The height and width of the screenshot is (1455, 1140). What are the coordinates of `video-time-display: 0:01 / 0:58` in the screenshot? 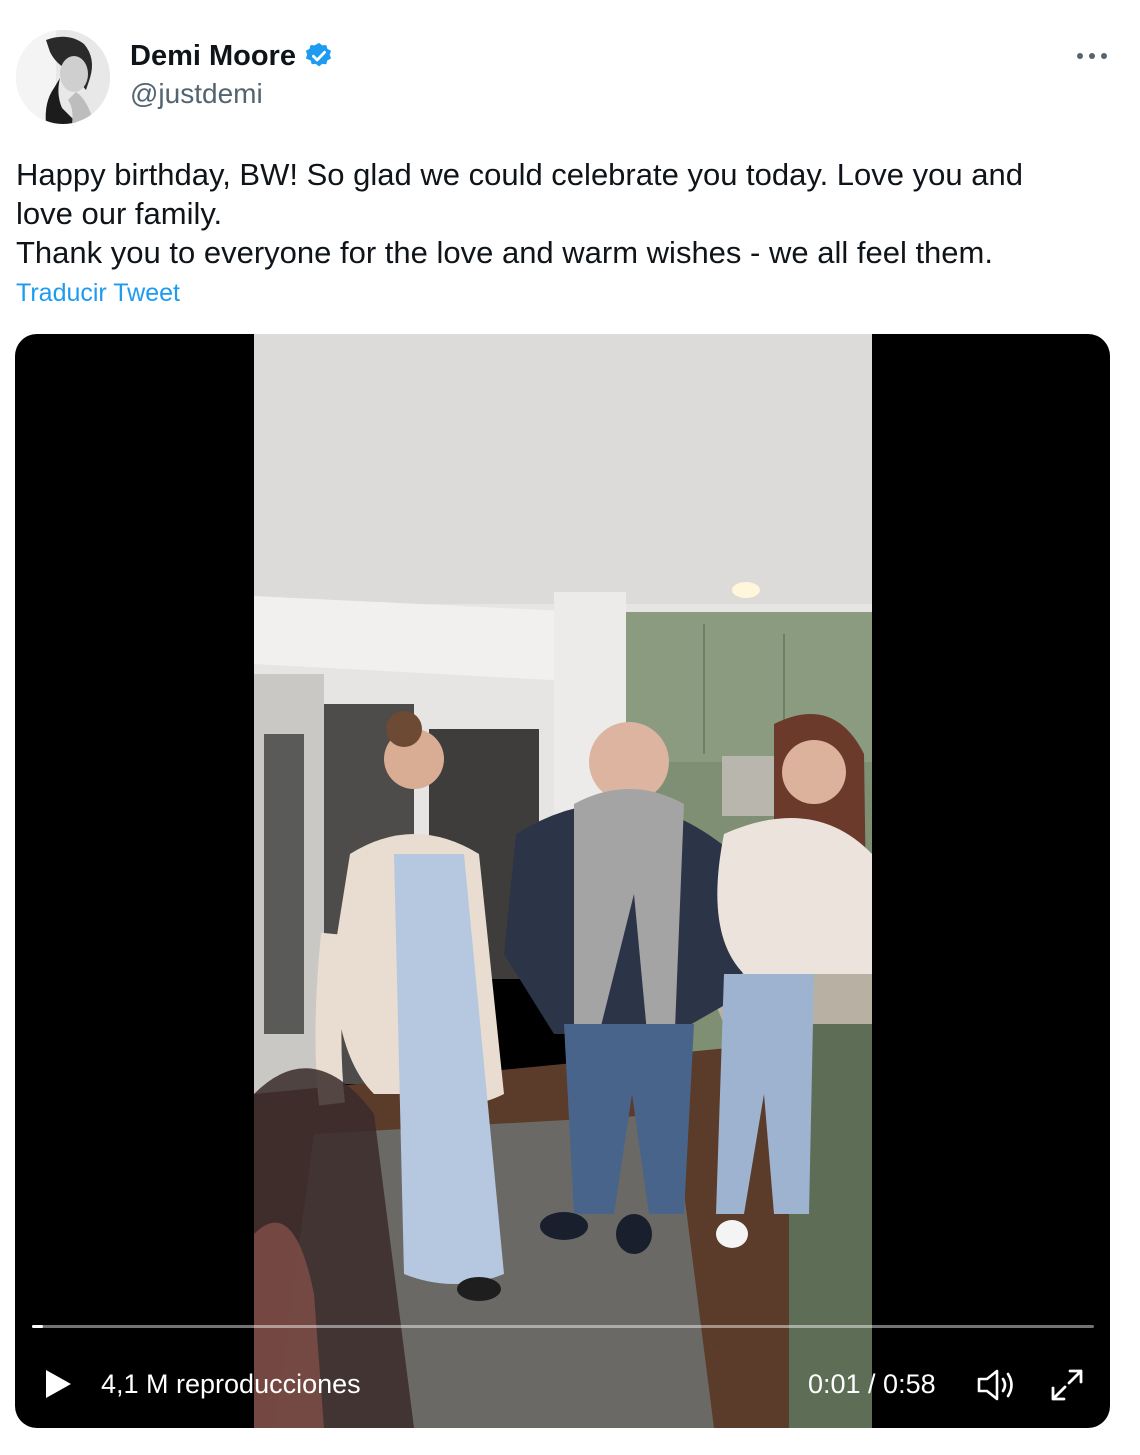 It's located at (872, 1384).